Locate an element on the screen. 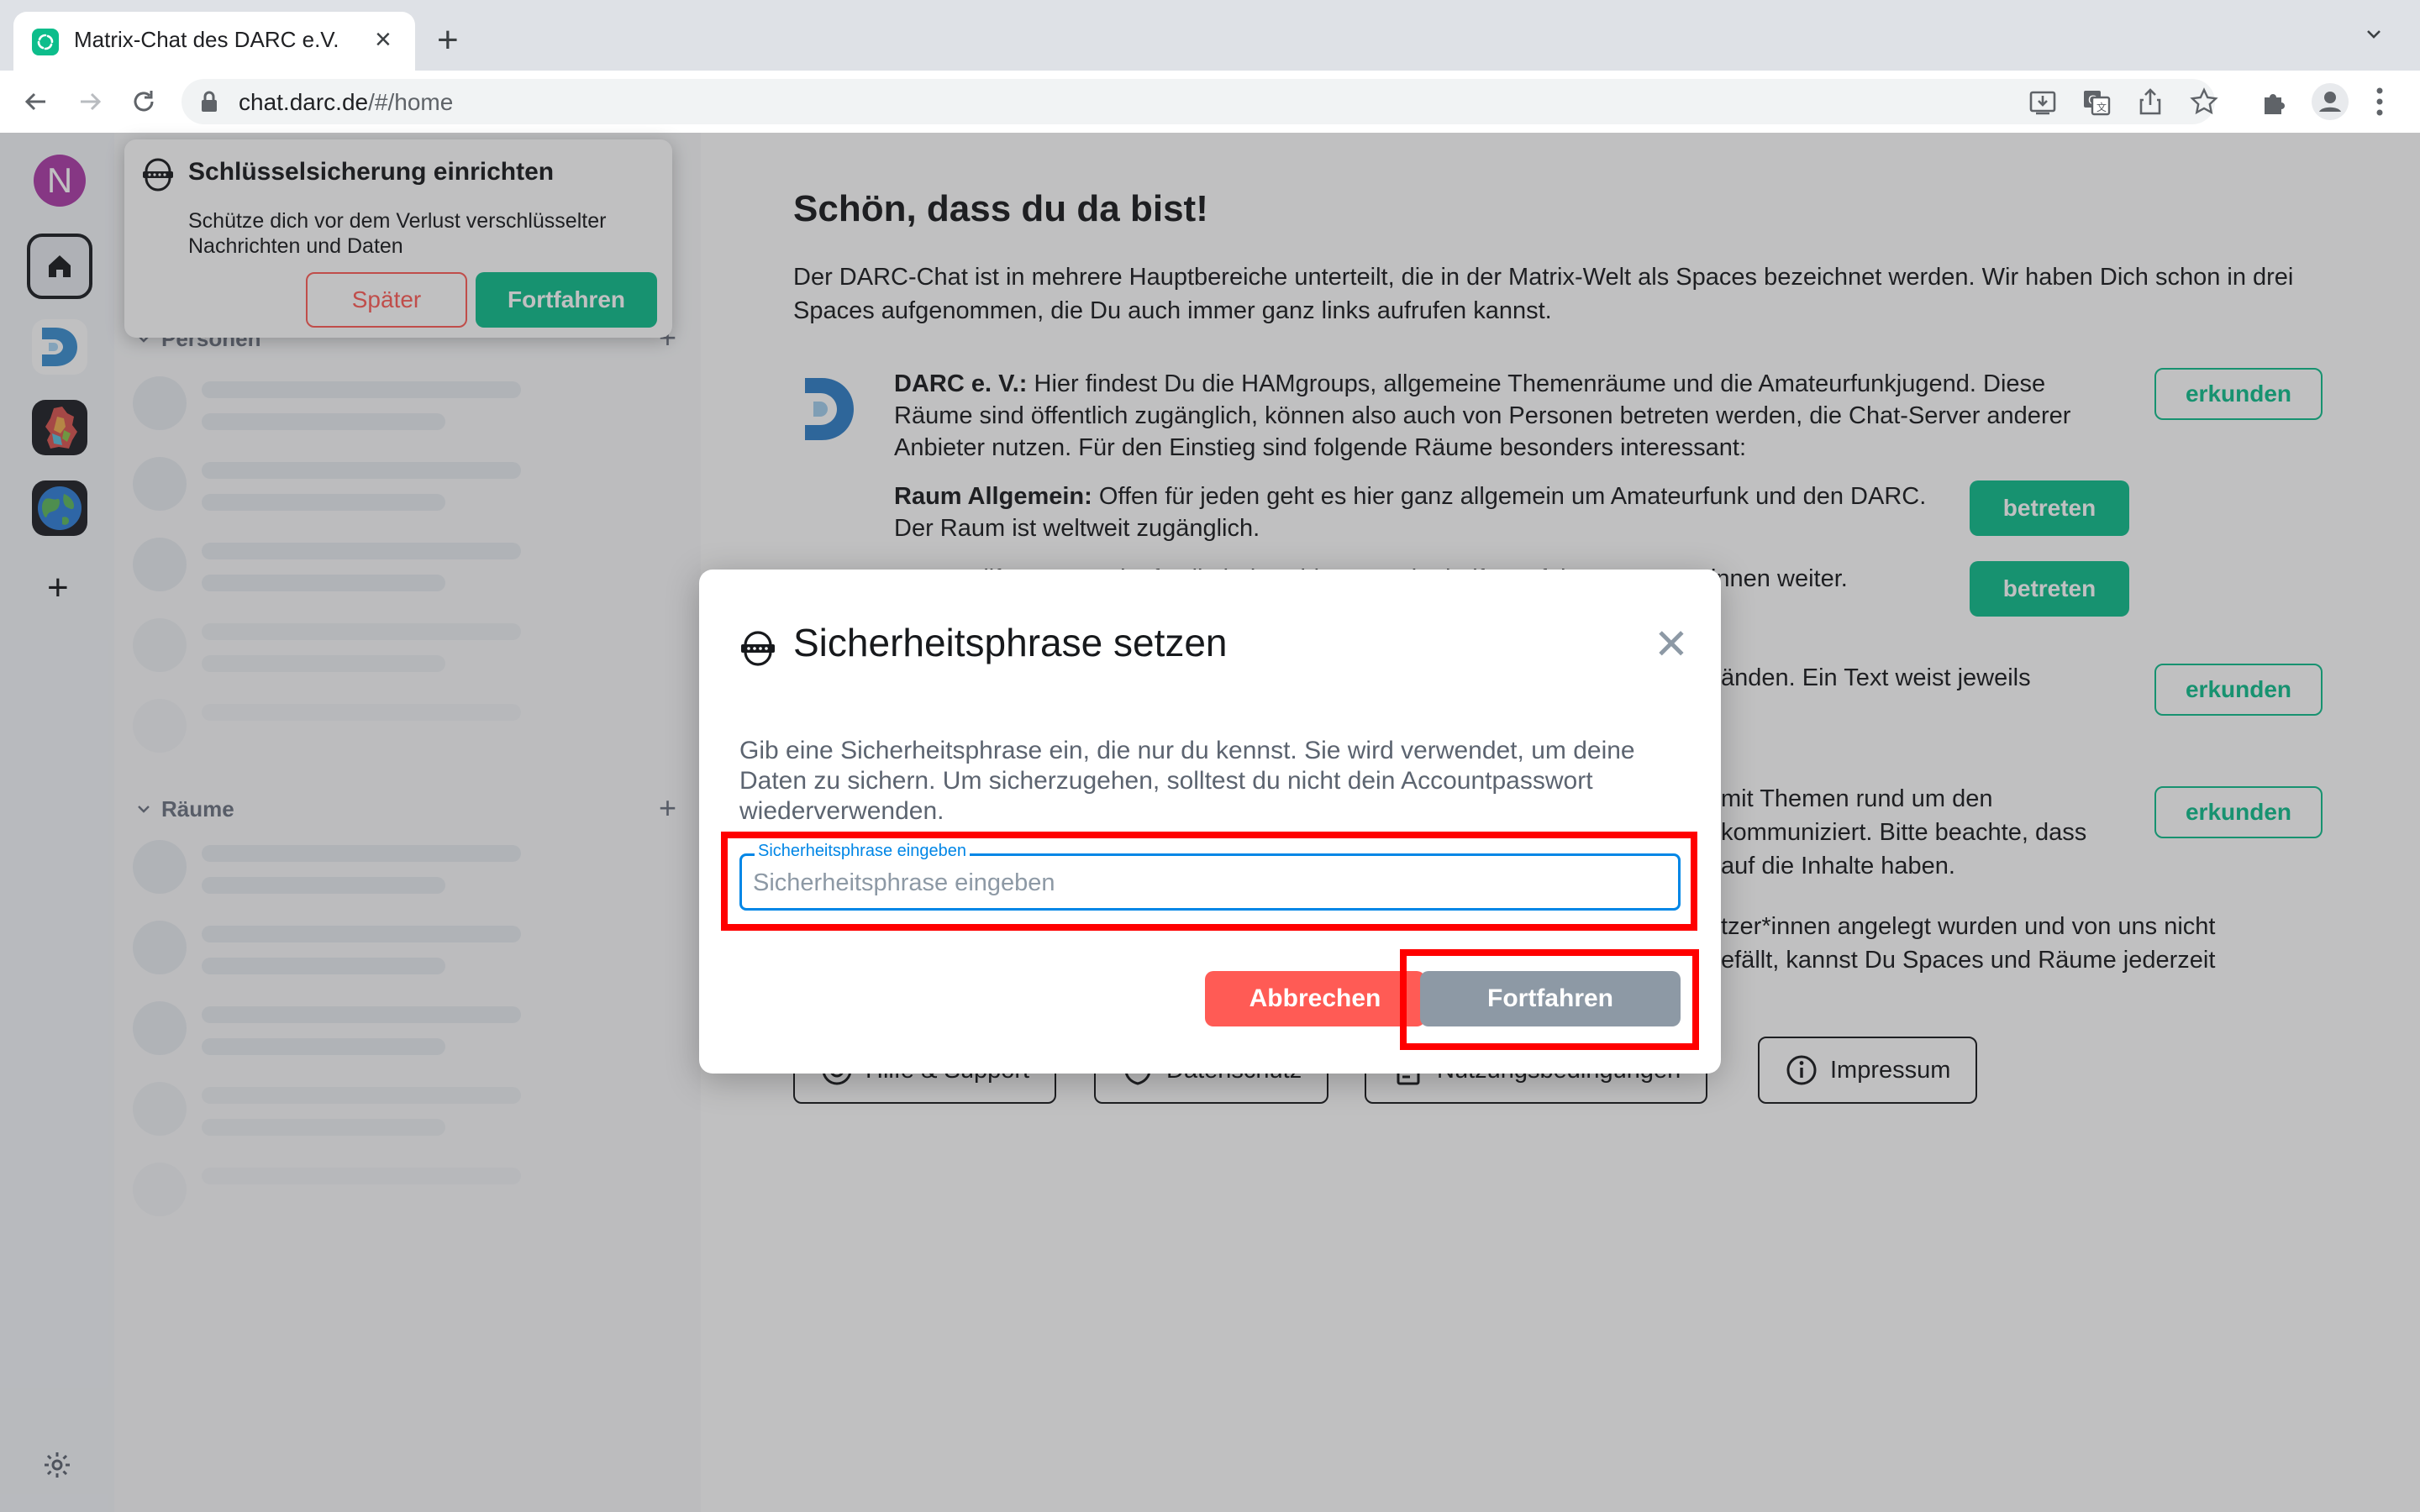  new-tab-icon: + is located at coordinates (448, 40).